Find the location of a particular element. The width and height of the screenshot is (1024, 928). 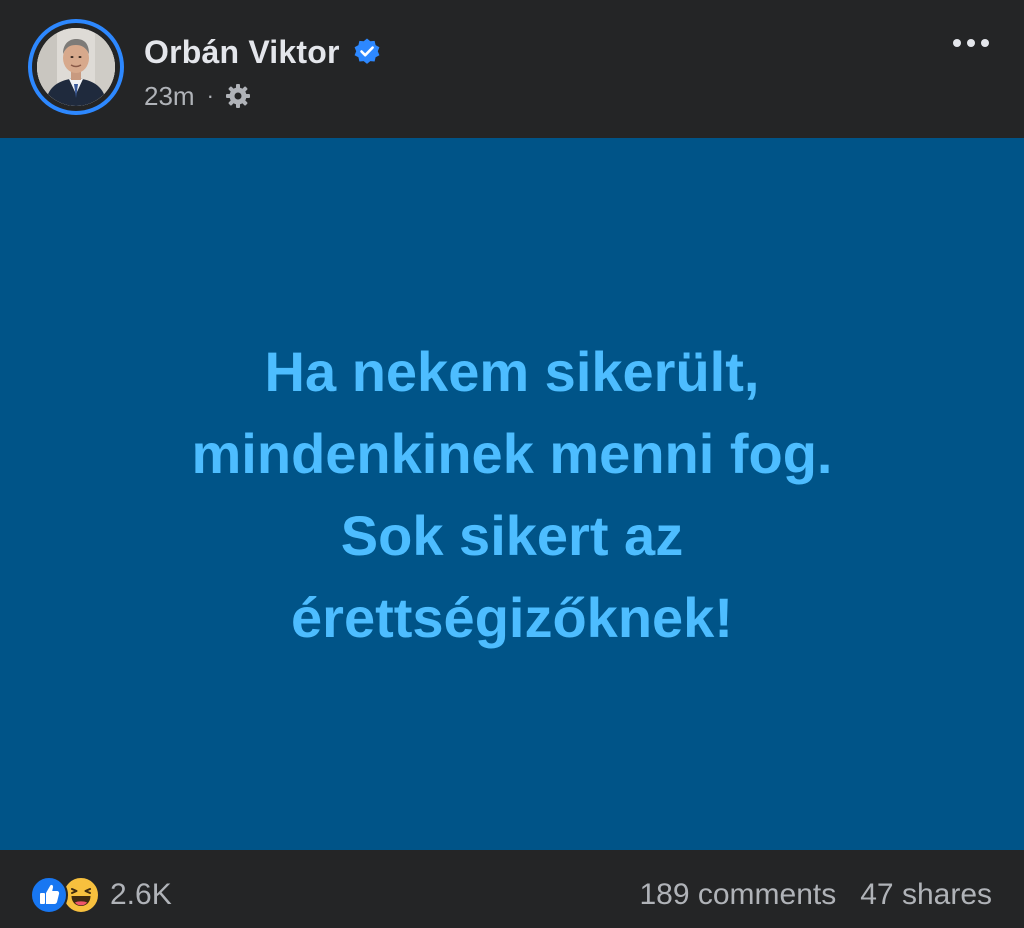

post-text-line: Ha nekem sikerült, is located at coordinates (512, 371).